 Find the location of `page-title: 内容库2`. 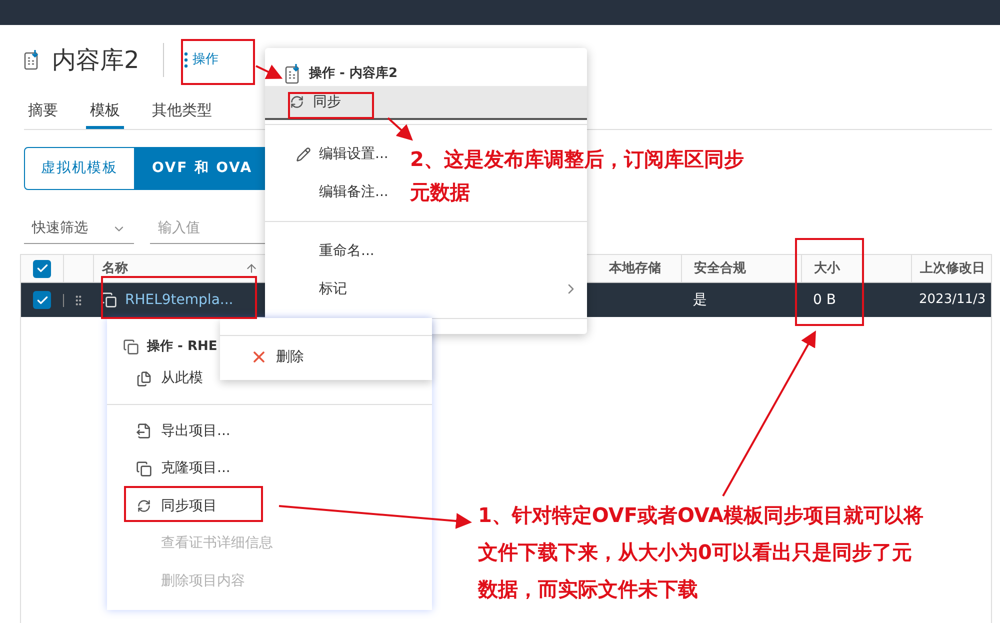

page-title: 内容库2 is located at coordinates (96, 60).